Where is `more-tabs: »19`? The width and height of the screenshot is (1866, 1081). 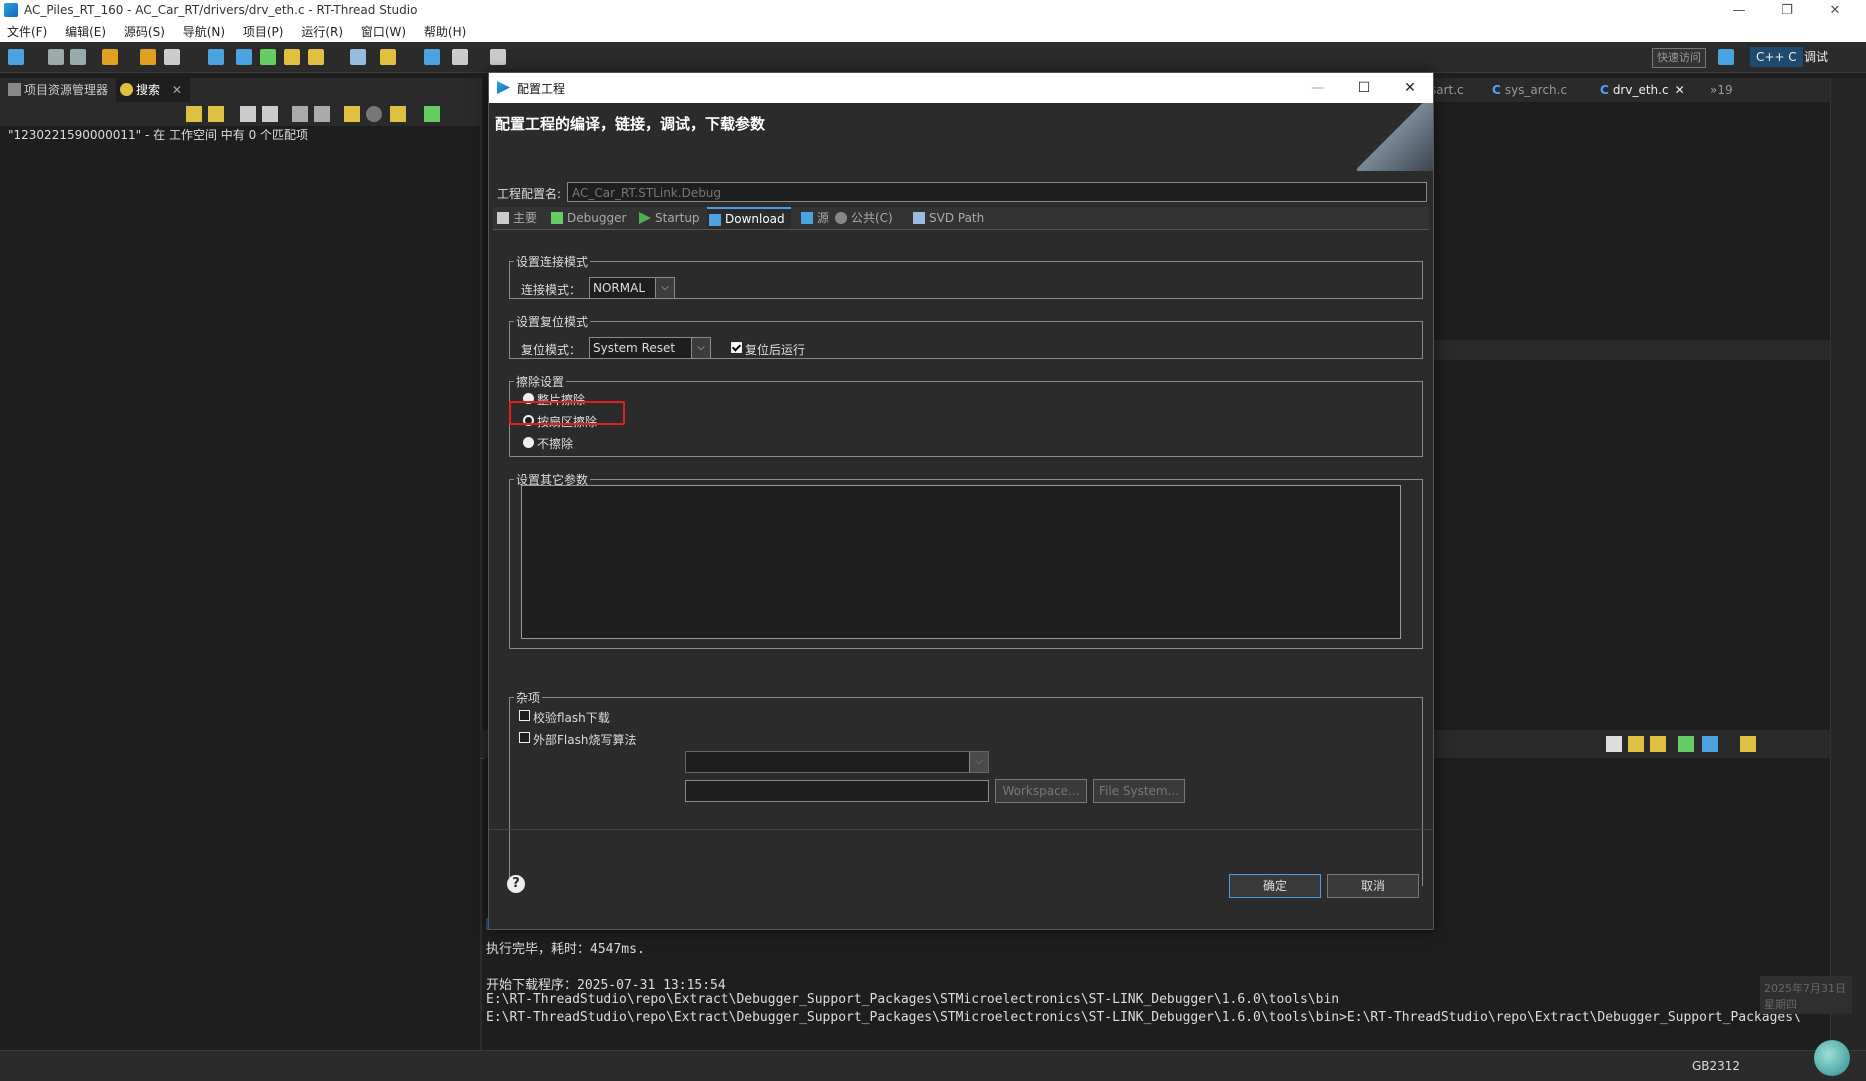
more-tabs: »19 is located at coordinates (1721, 90).